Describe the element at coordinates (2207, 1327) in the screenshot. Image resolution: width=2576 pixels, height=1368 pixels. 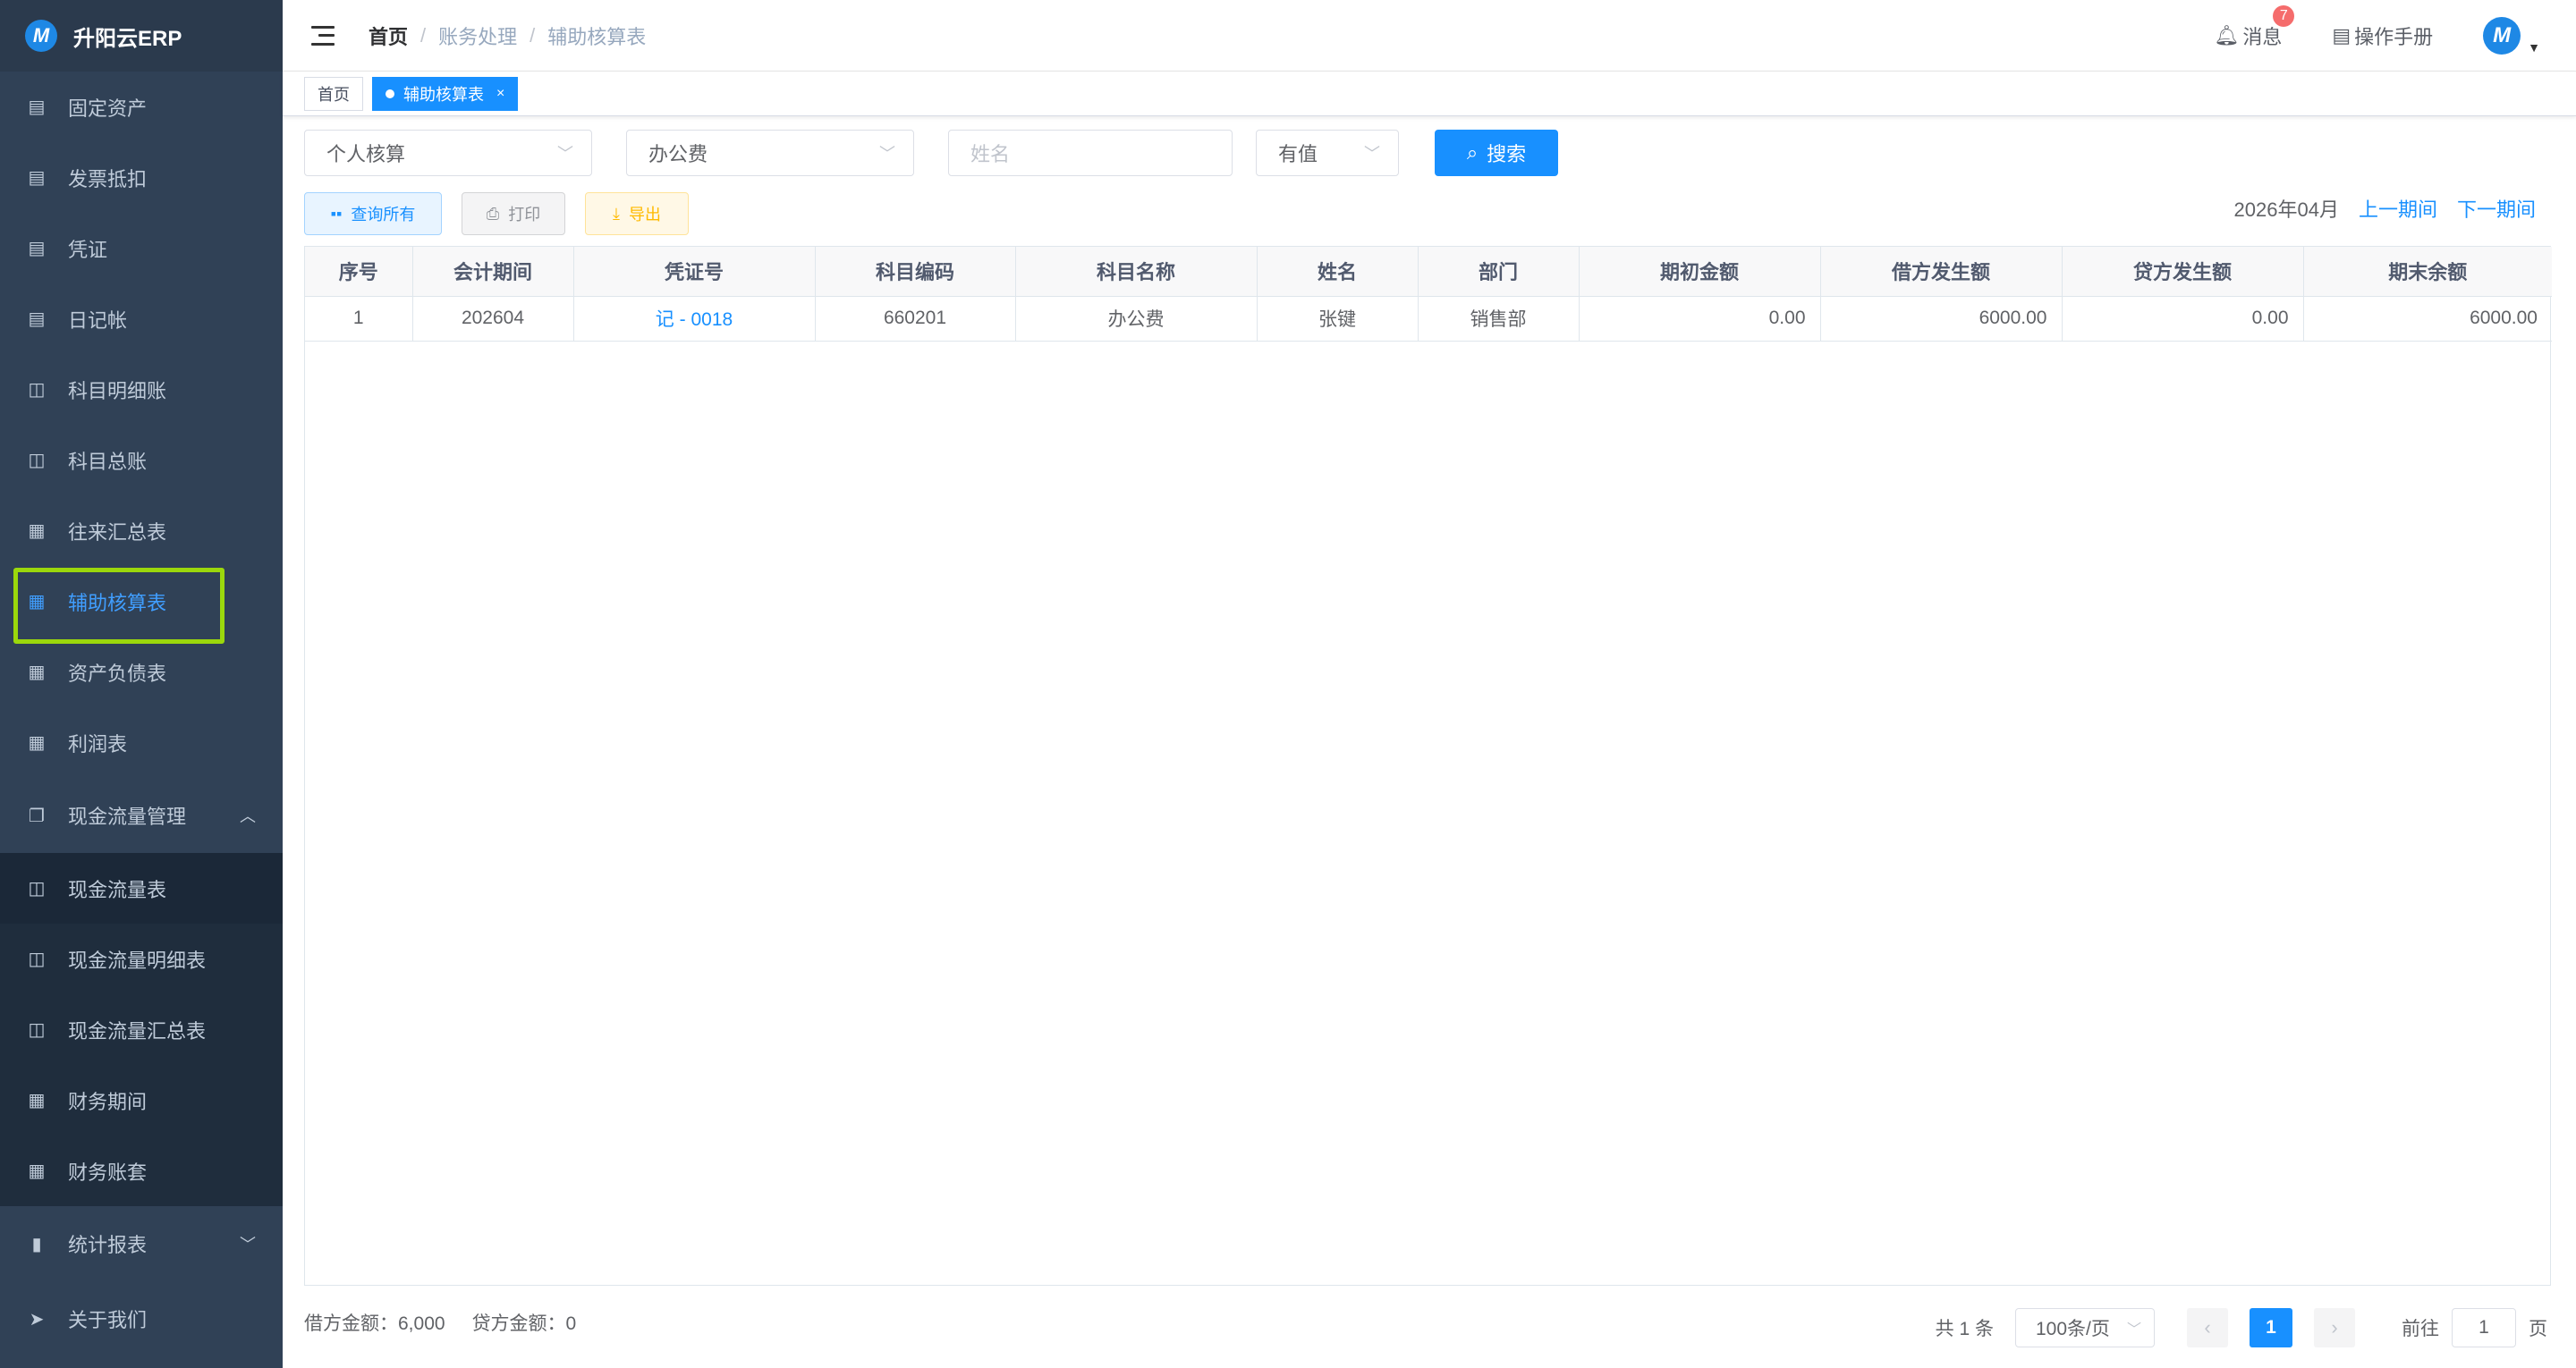
I see `prev-page-button: ‹` at that location.